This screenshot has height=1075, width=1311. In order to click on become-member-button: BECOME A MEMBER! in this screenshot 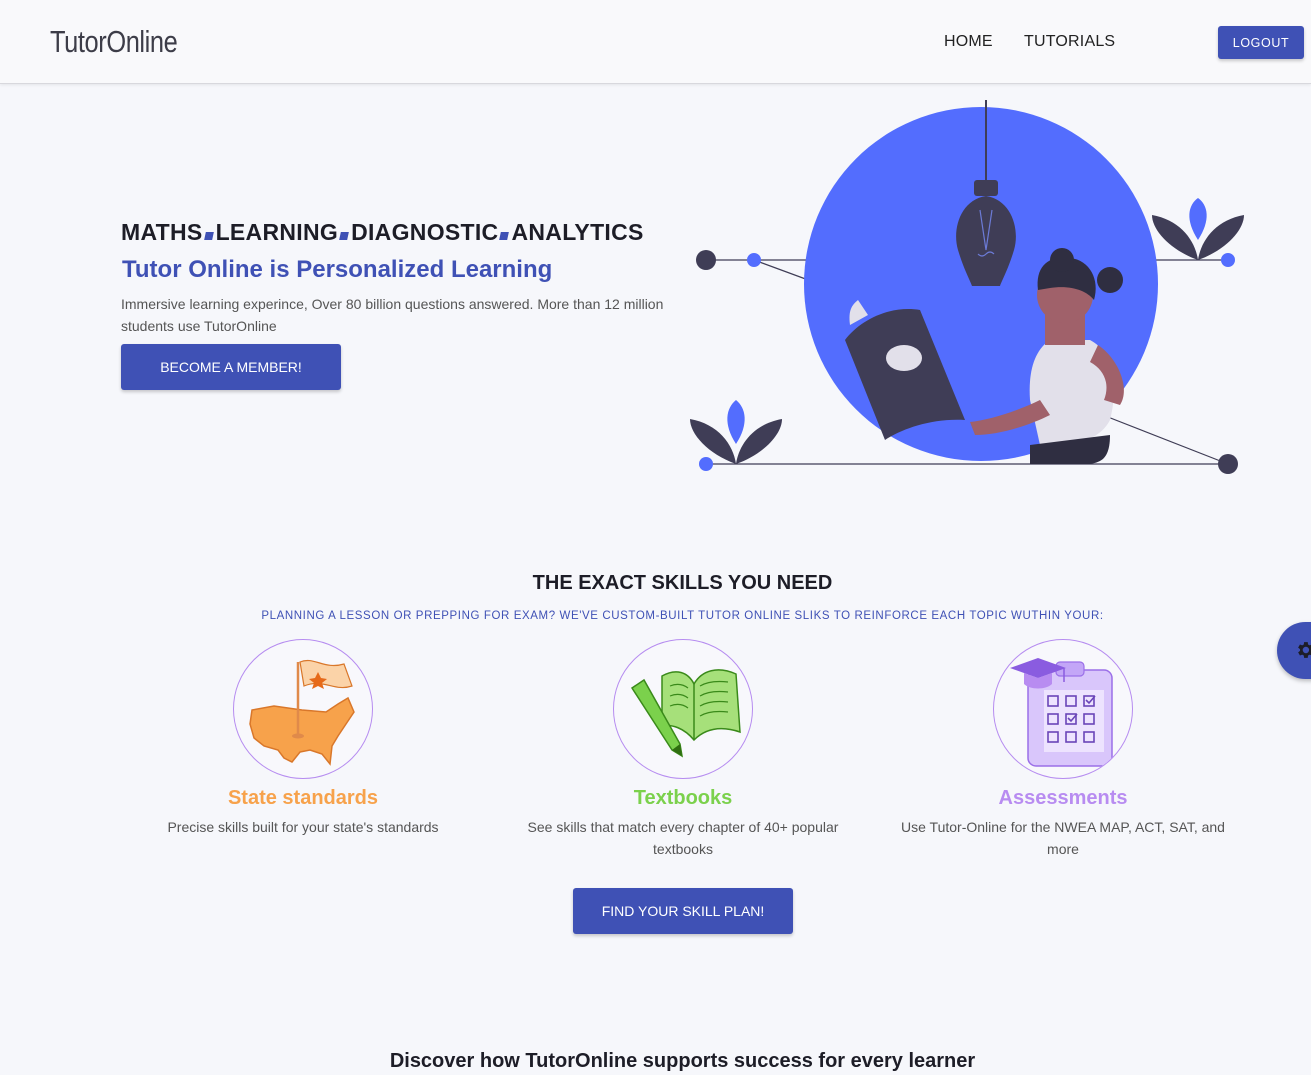, I will do `click(231, 367)`.